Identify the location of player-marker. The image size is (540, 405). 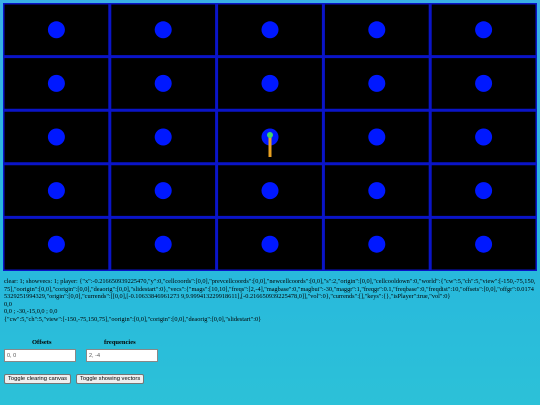
(270, 135).